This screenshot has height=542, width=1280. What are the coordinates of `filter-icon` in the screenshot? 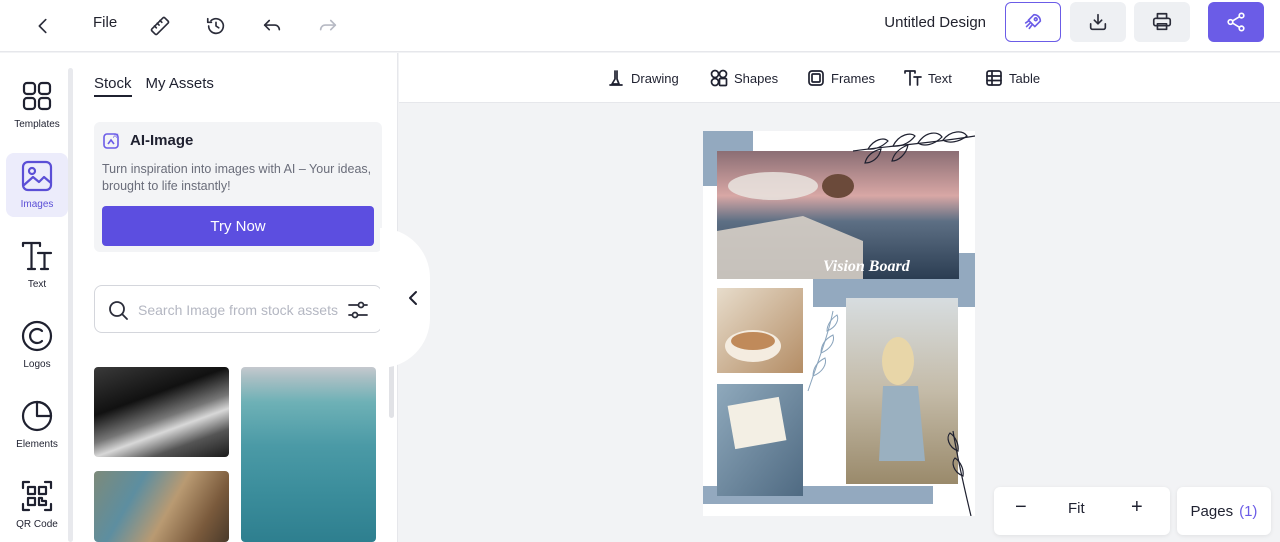 It's located at (358, 310).